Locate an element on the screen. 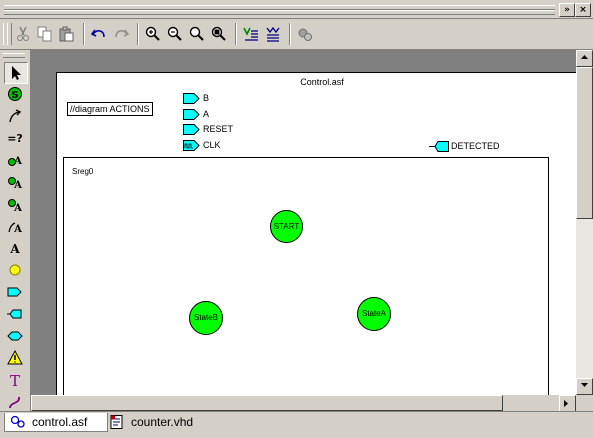  condition-glyph: =? is located at coordinates (15, 138).